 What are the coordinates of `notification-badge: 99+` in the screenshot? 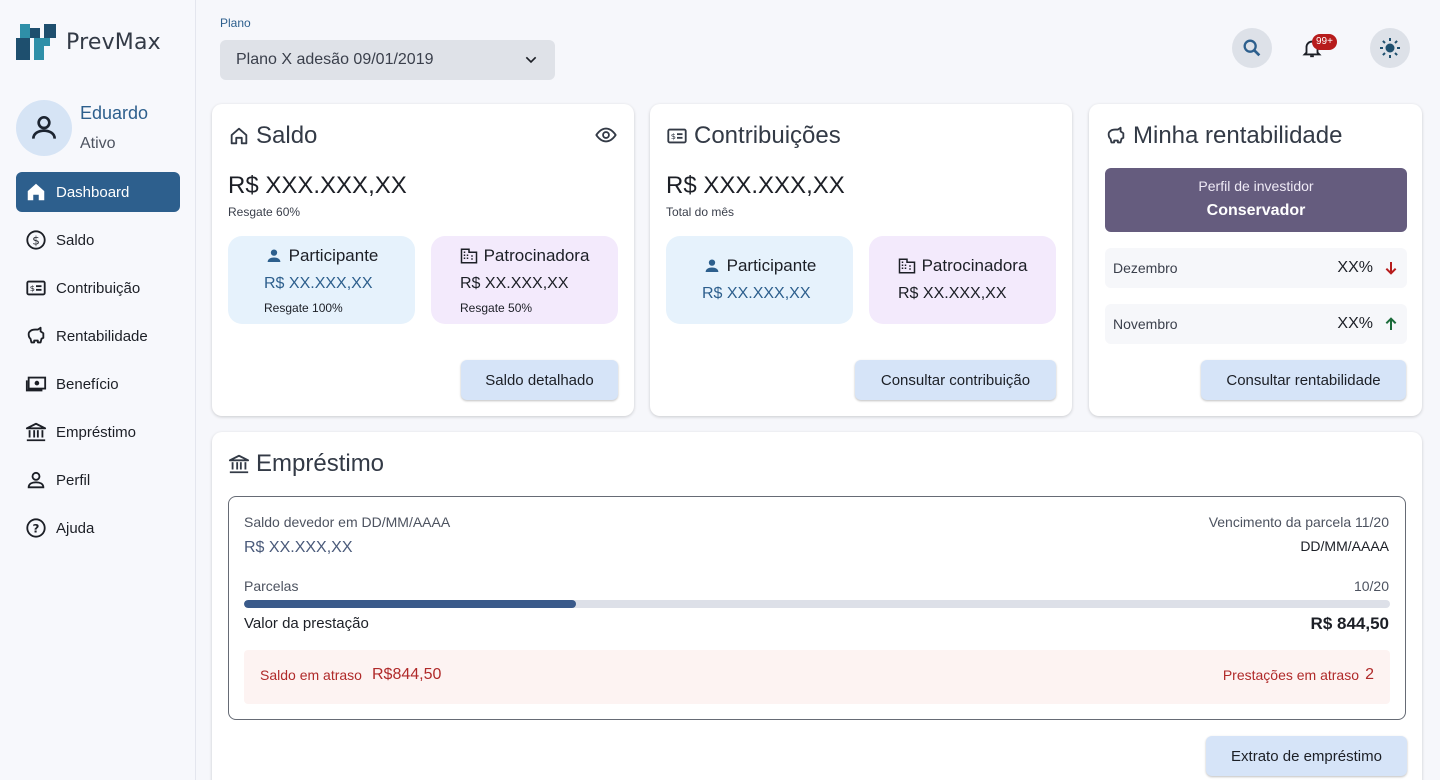 It's located at (1324, 42).